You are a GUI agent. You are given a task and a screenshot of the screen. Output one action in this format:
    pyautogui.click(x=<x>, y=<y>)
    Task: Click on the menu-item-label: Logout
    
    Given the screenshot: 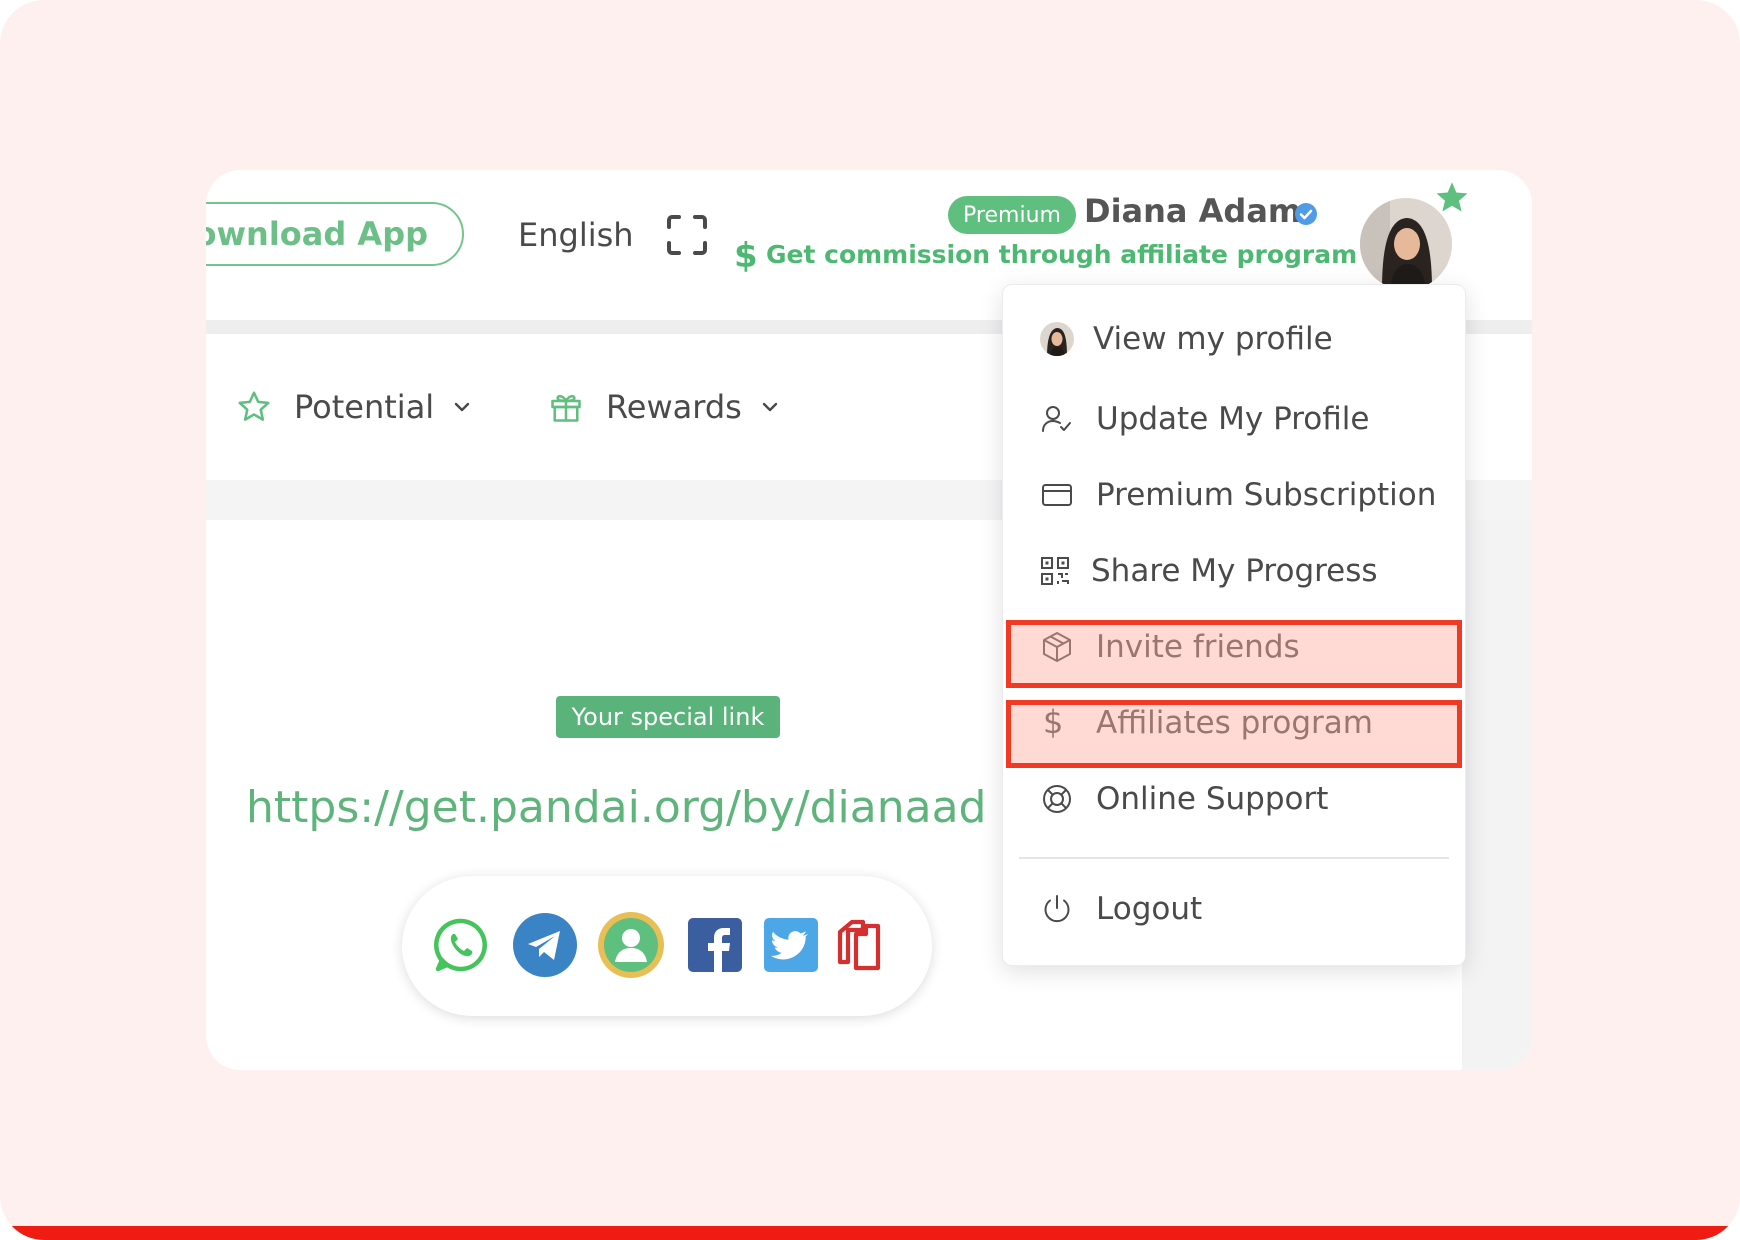 What is the action you would take?
    pyautogui.click(x=1149, y=909)
    